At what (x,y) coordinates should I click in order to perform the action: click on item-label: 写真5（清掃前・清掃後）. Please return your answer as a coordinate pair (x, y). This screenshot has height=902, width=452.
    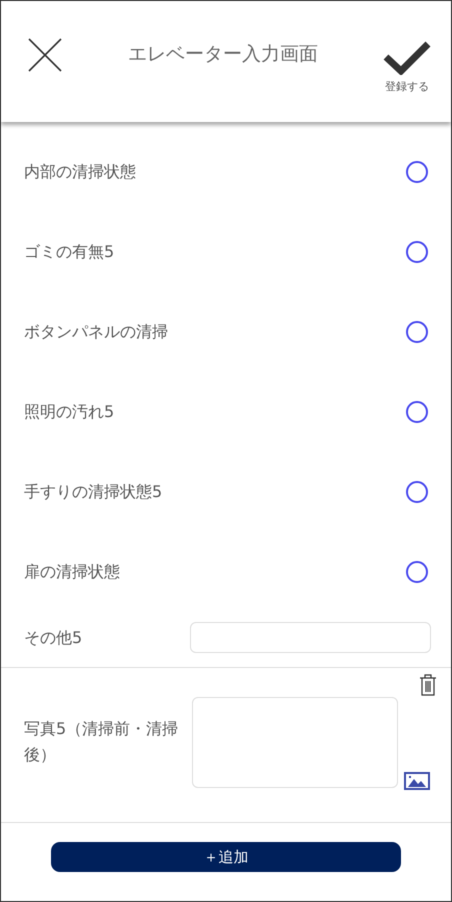
    Looking at the image, I should click on (102, 742).